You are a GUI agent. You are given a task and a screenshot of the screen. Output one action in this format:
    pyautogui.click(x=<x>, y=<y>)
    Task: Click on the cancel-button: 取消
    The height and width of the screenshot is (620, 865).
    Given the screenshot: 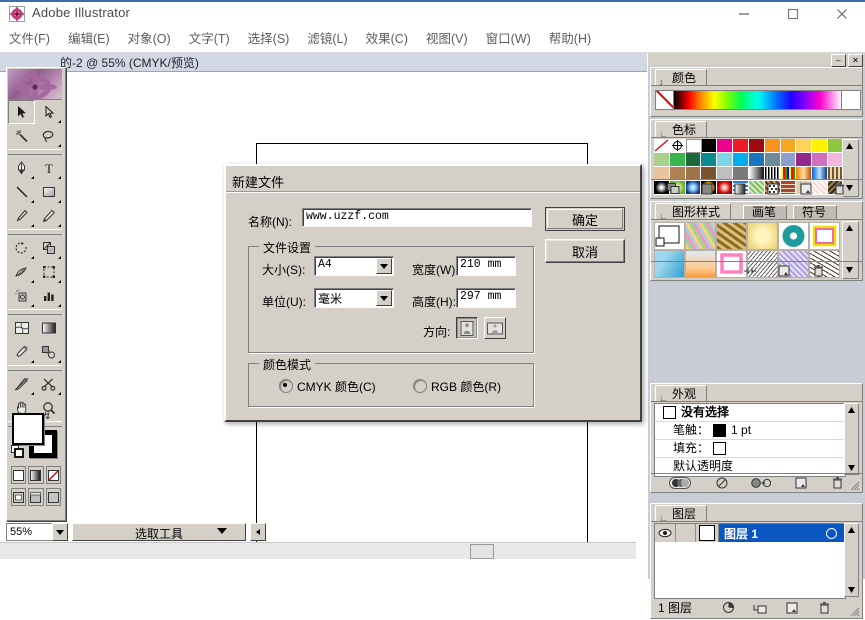 What is the action you would take?
    pyautogui.click(x=585, y=251)
    